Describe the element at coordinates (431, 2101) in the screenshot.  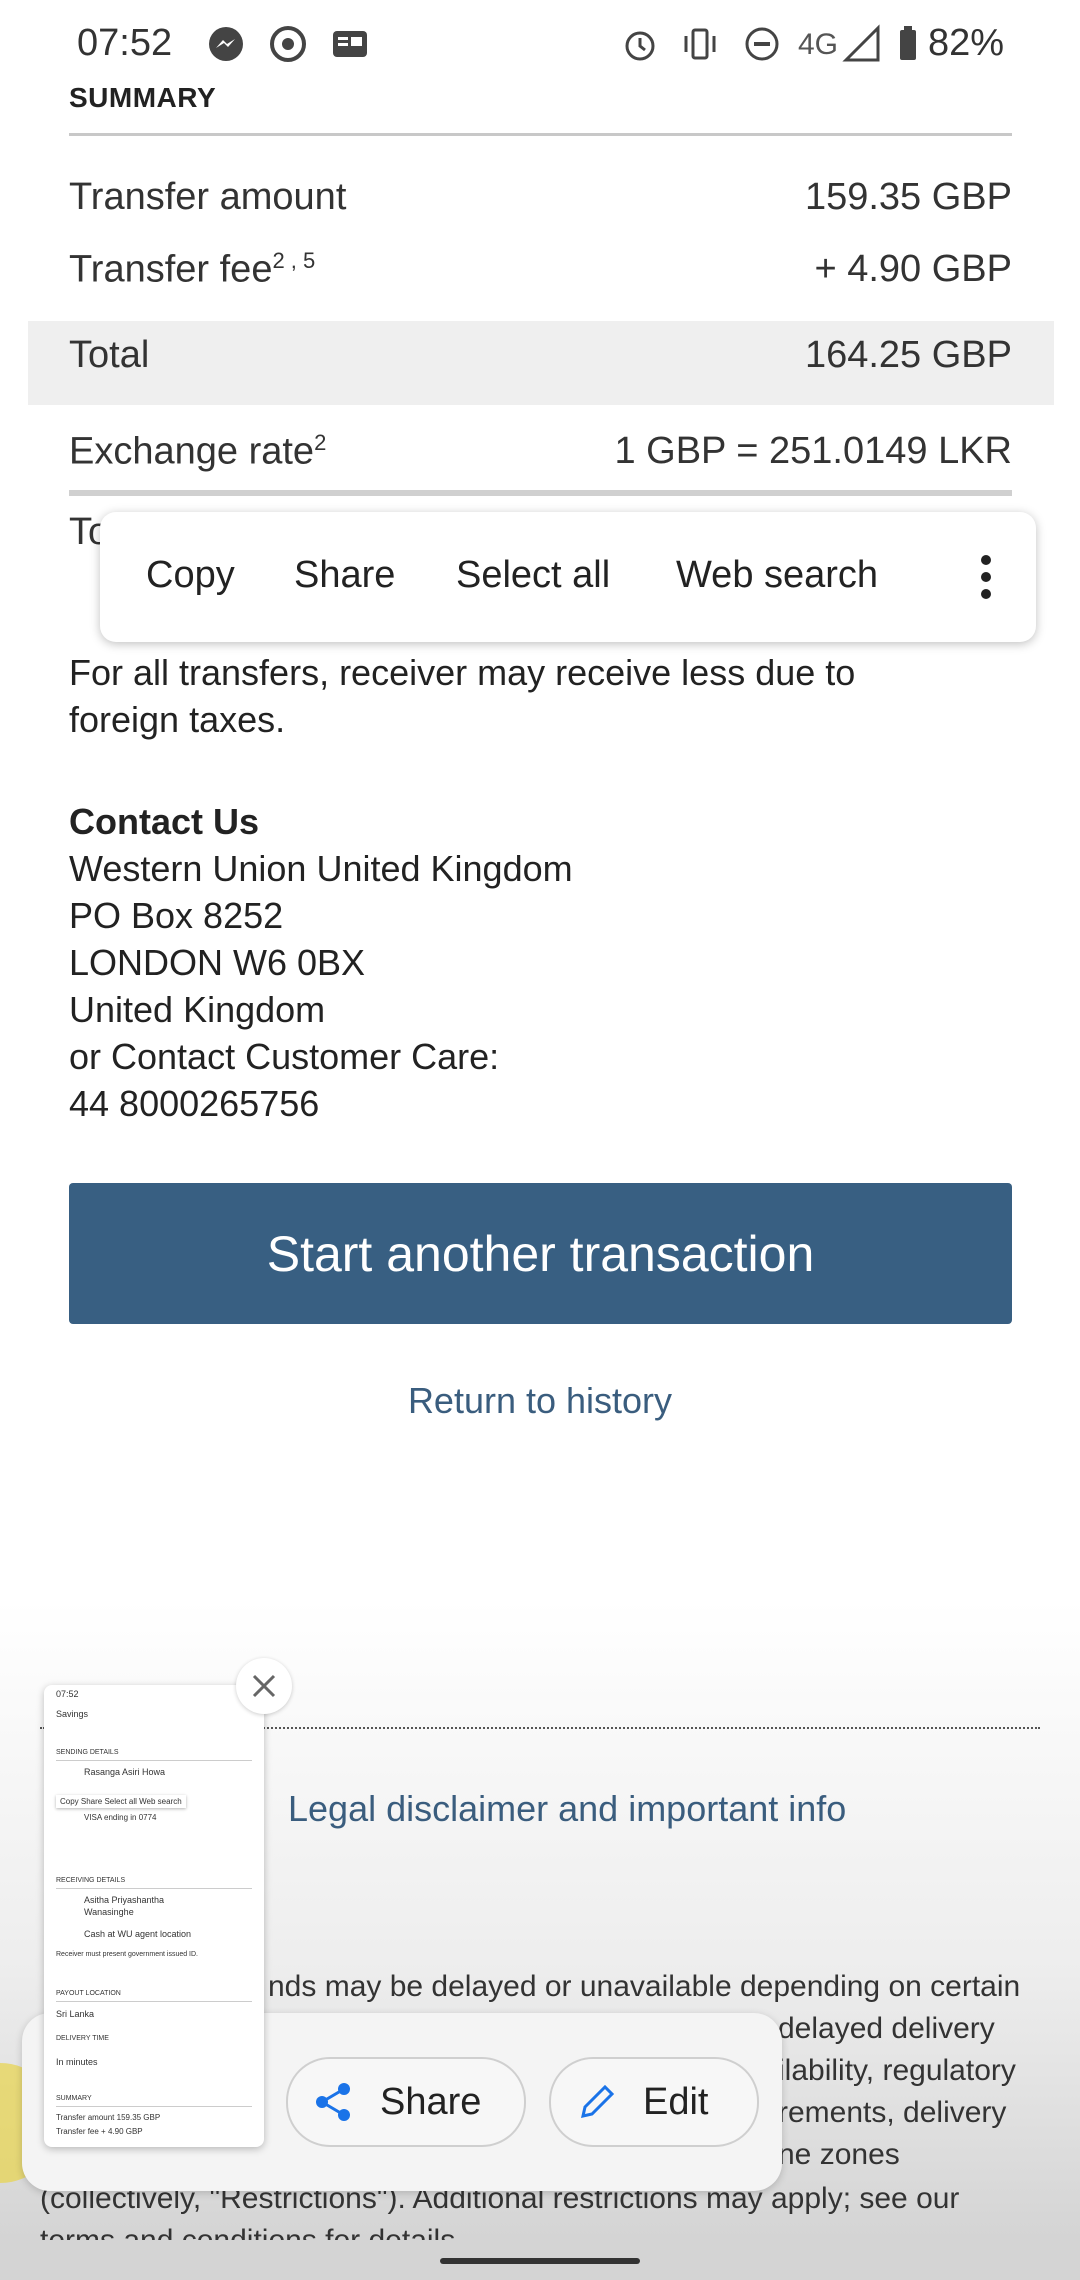
I see `share-label: Share` at that location.